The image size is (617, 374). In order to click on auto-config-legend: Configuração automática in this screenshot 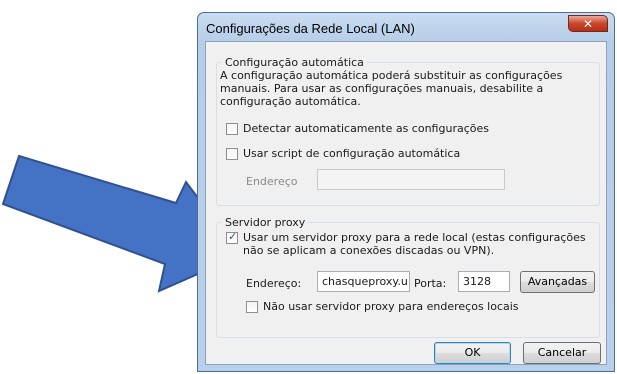, I will do `click(294, 62)`.